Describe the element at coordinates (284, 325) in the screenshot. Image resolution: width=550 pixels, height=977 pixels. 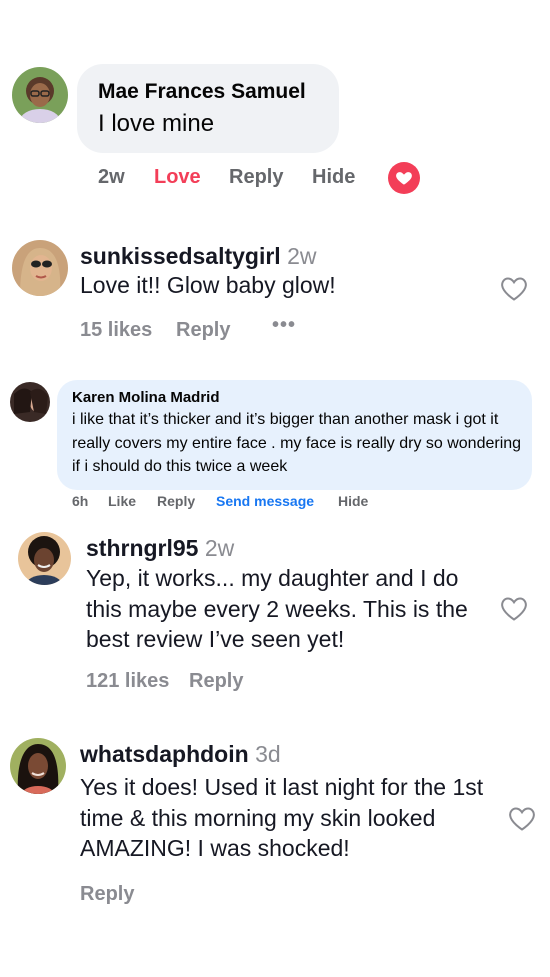
I see `more-icon: •••` at that location.